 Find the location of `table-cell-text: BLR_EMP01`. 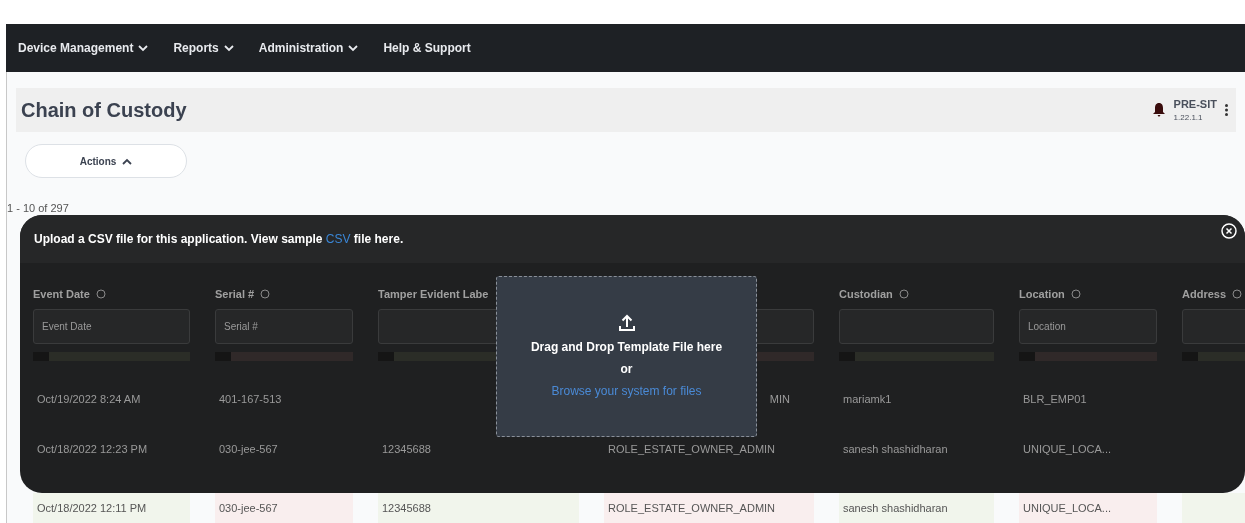

table-cell-text: BLR_EMP01 is located at coordinates (1055, 399).